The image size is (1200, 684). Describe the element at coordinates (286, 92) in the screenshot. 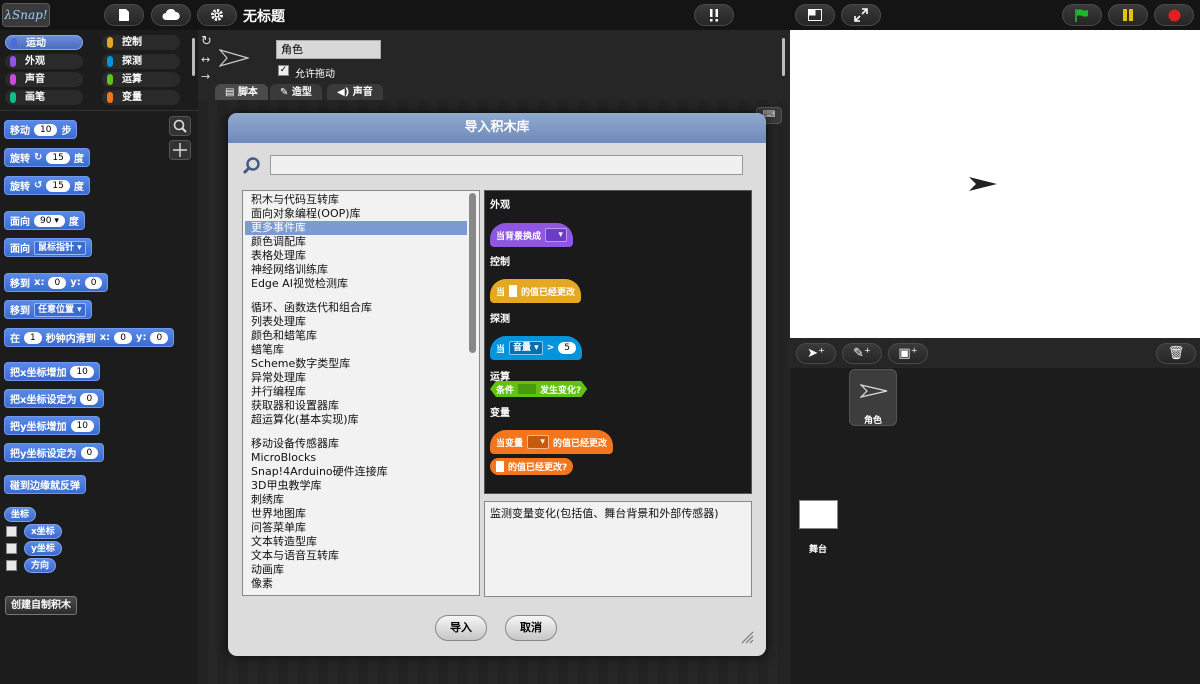

I see `brush-icon: ✎` at that location.